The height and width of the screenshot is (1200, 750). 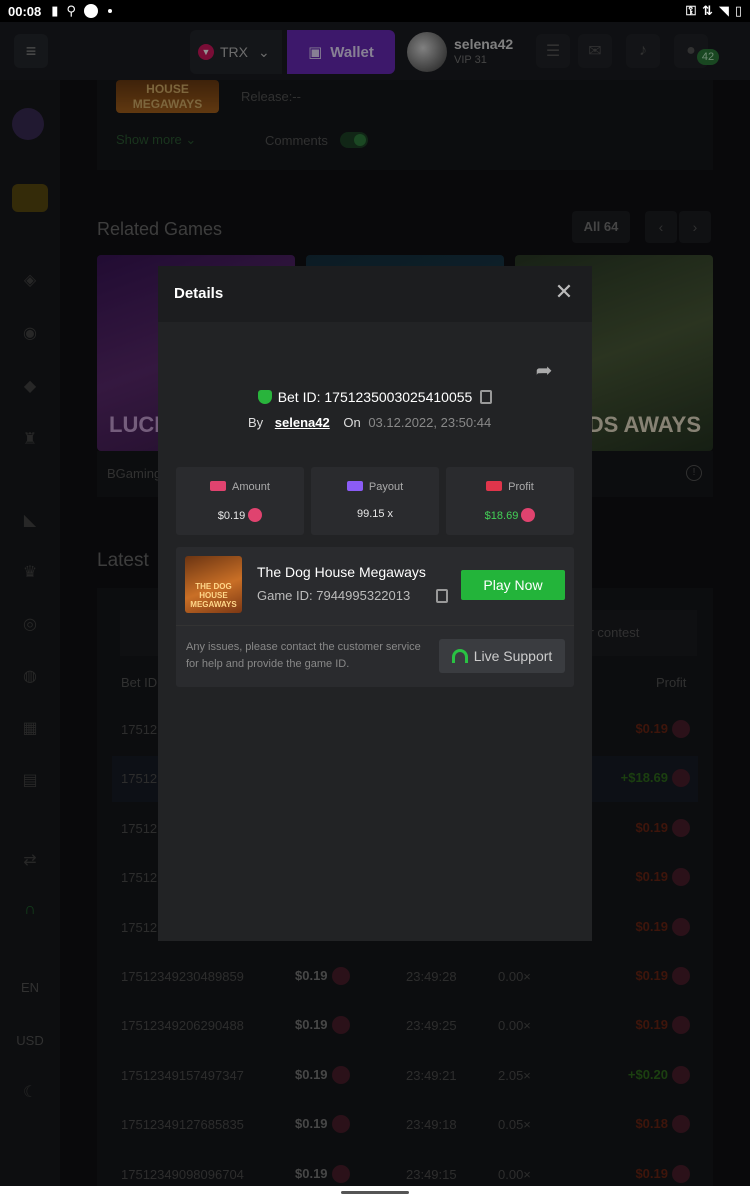 I want to click on shield-check-icon, so click(x=264, y=397).